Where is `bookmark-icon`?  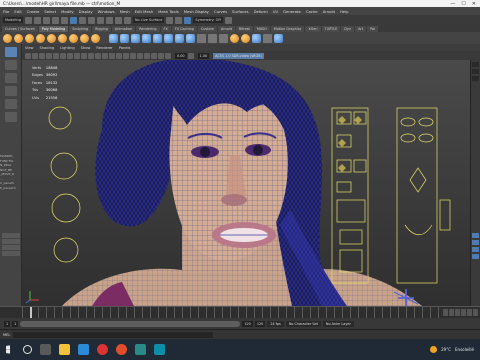
bookmark-icon is located at coordinates (42, 55).